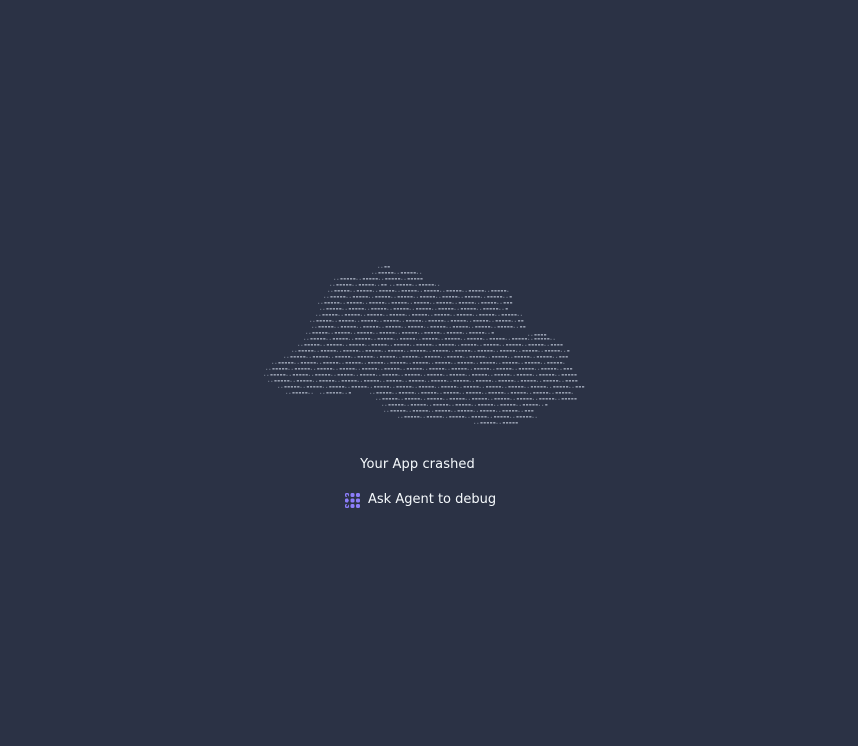 This screenshot has width=858, height=746. What do you see at coordinates (352, 500) in the screenshot?
I see `agent-icon` at bounding box center [352, 500].